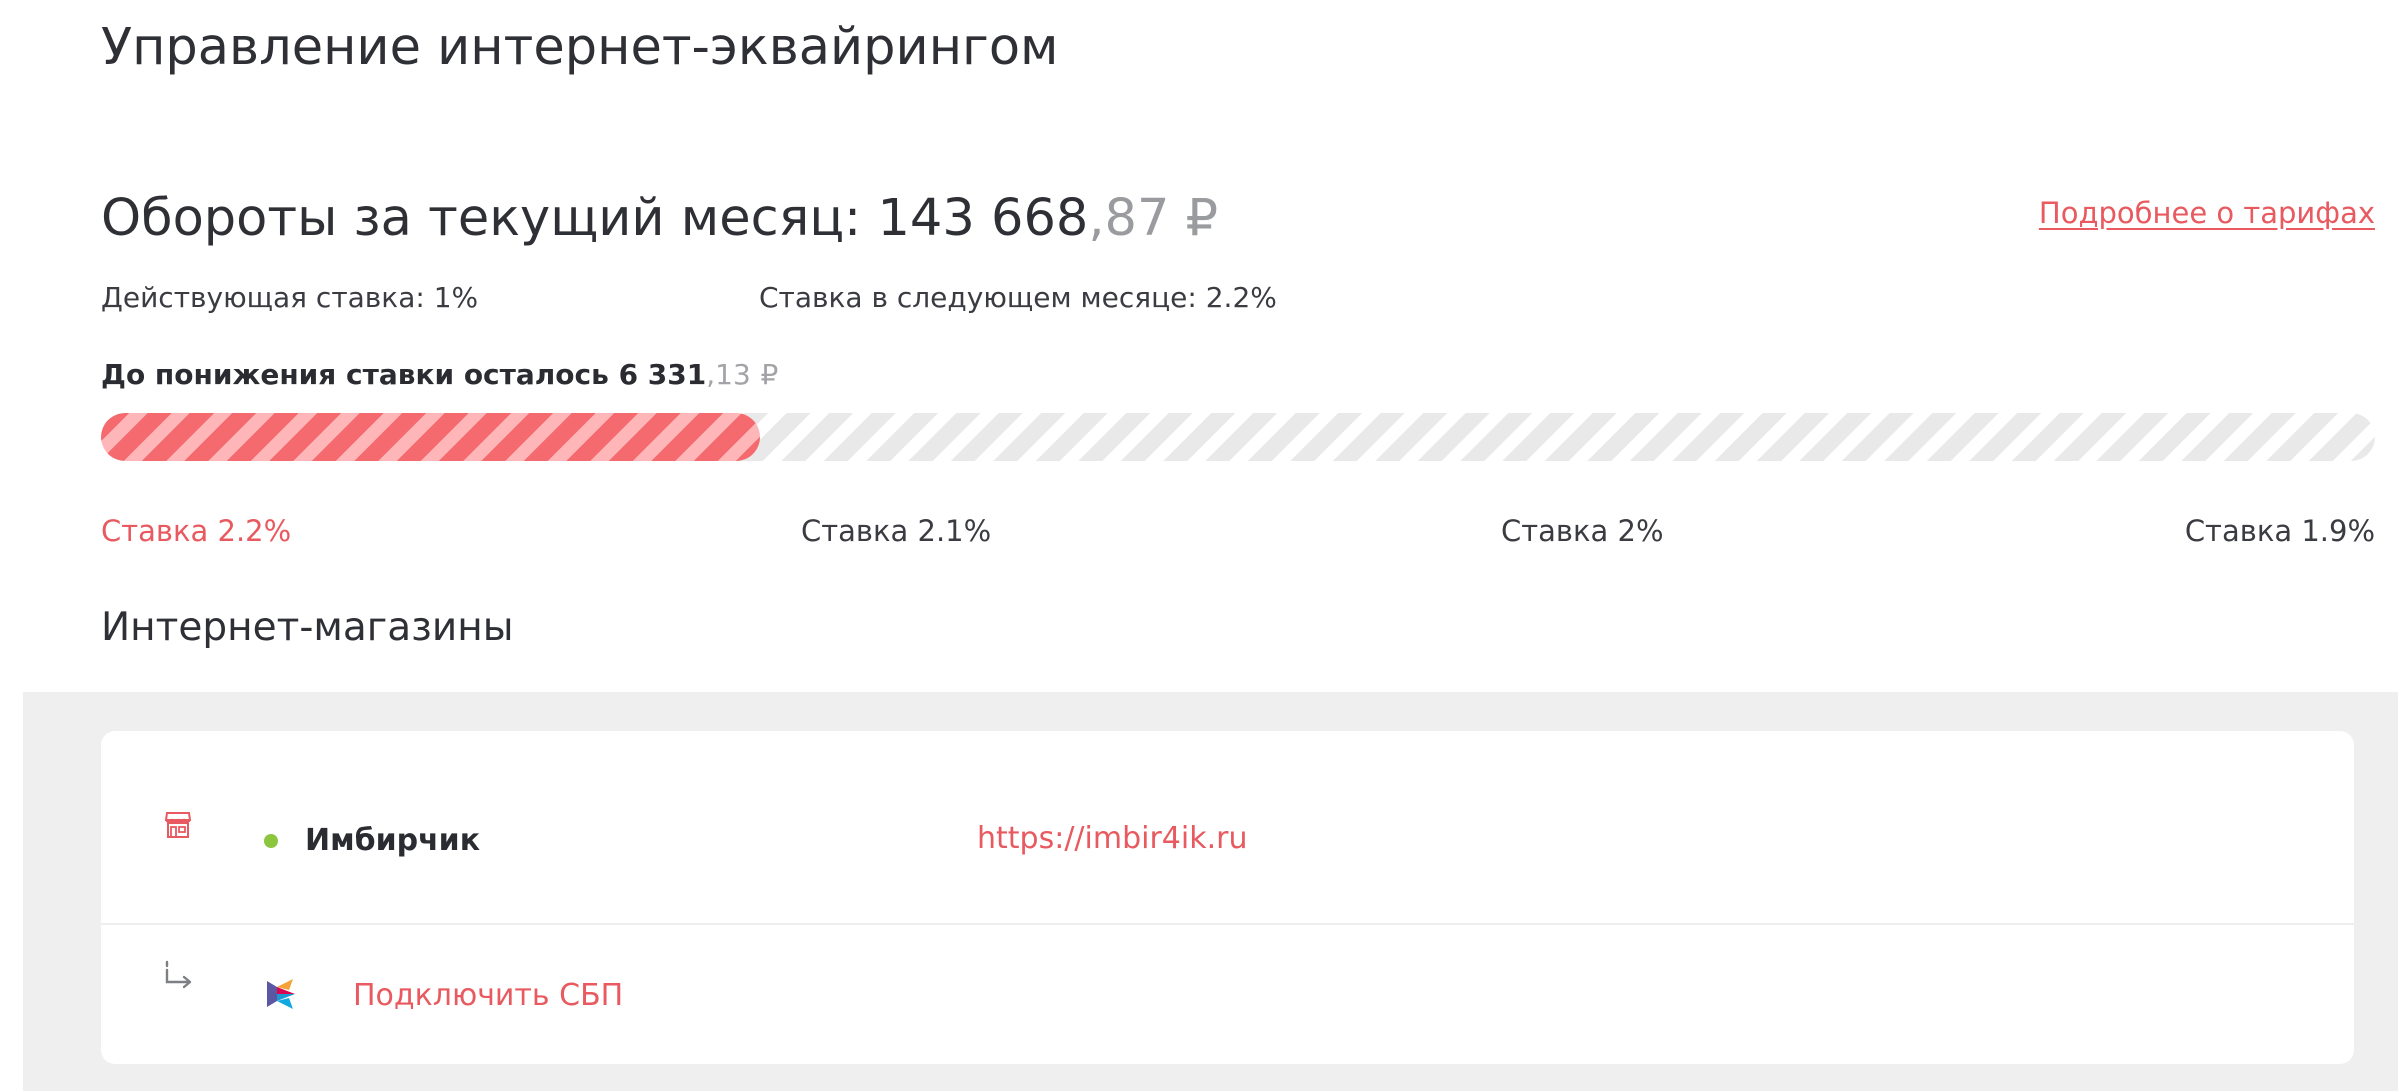 The width and height of the screenshot is (2398, 1091). What do you see at coordinates (431, 437) in the screenshot?
I see `rate-progress-fill` at bounding box center [431, 437].